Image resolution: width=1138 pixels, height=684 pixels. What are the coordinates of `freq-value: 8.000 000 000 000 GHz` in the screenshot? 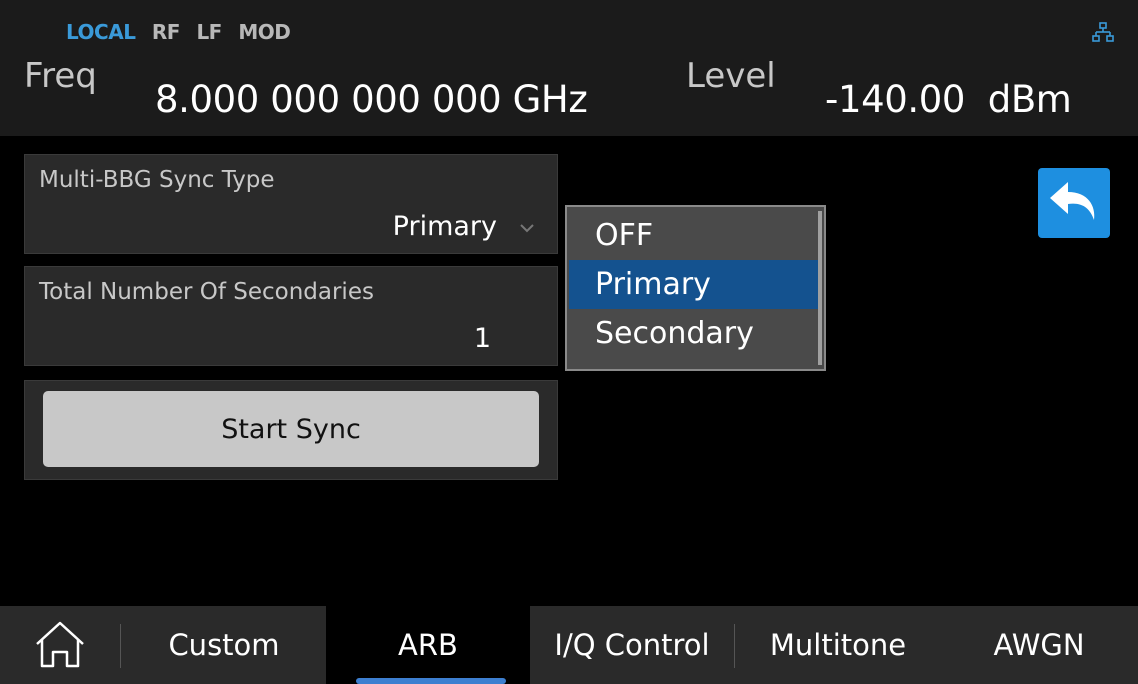 It's located at (371, 99).